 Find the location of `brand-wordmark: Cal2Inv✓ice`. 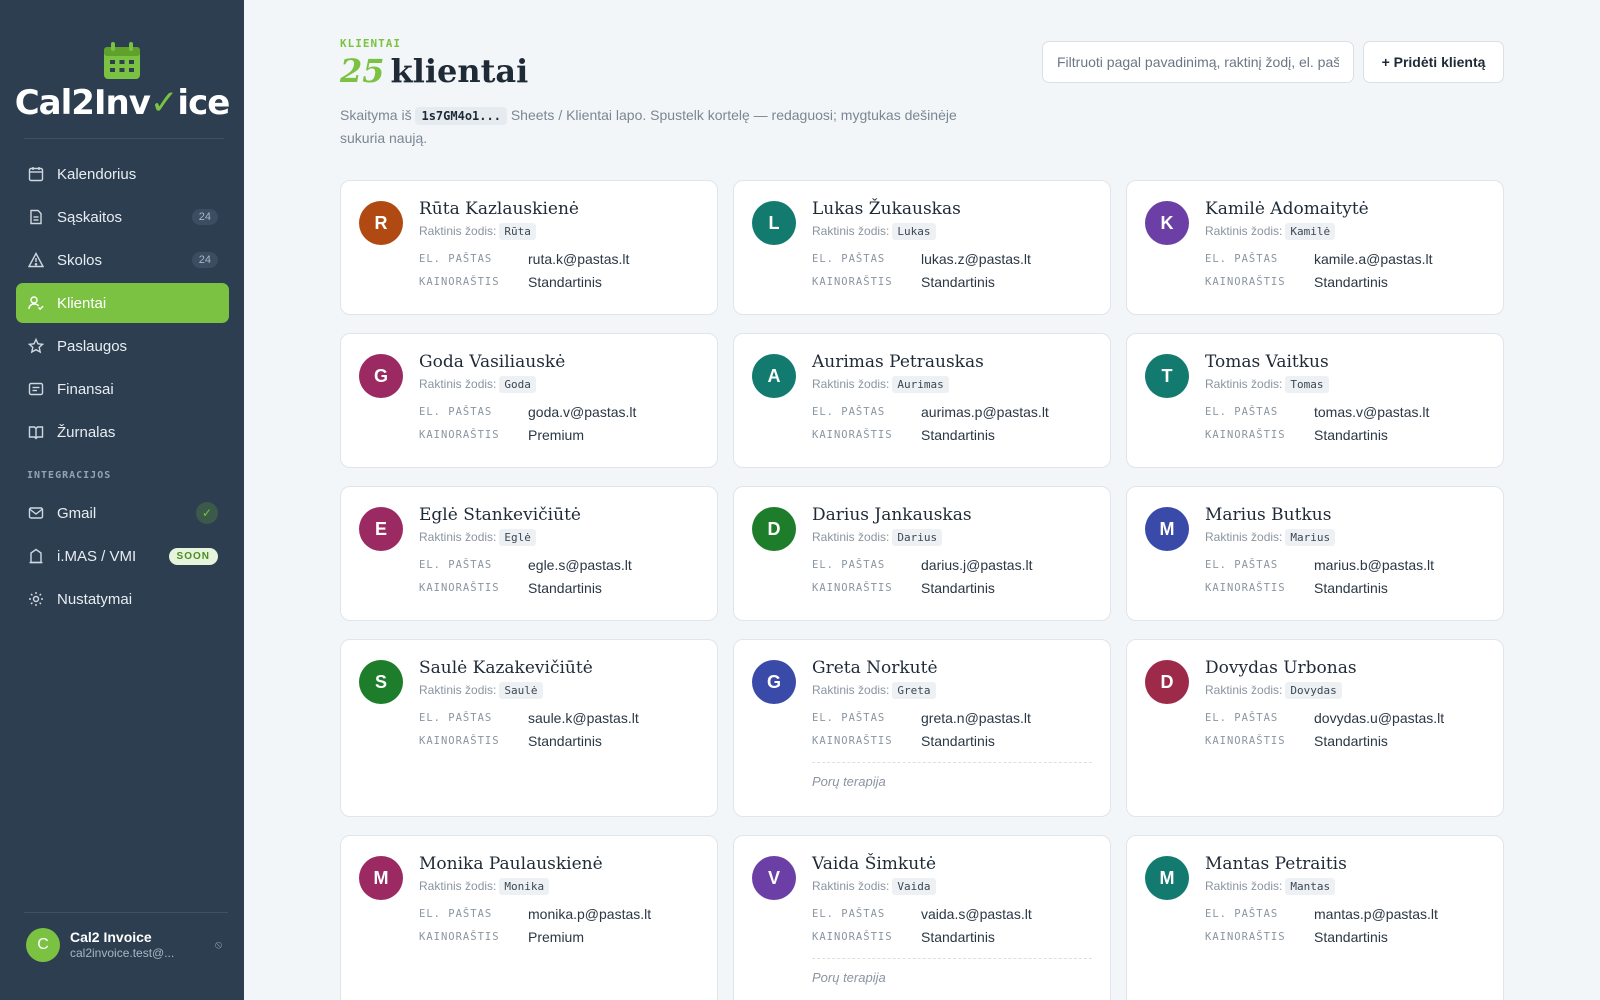

brand-wordmark: Cal2Inv✓ice is located at coordinates (122, 103).